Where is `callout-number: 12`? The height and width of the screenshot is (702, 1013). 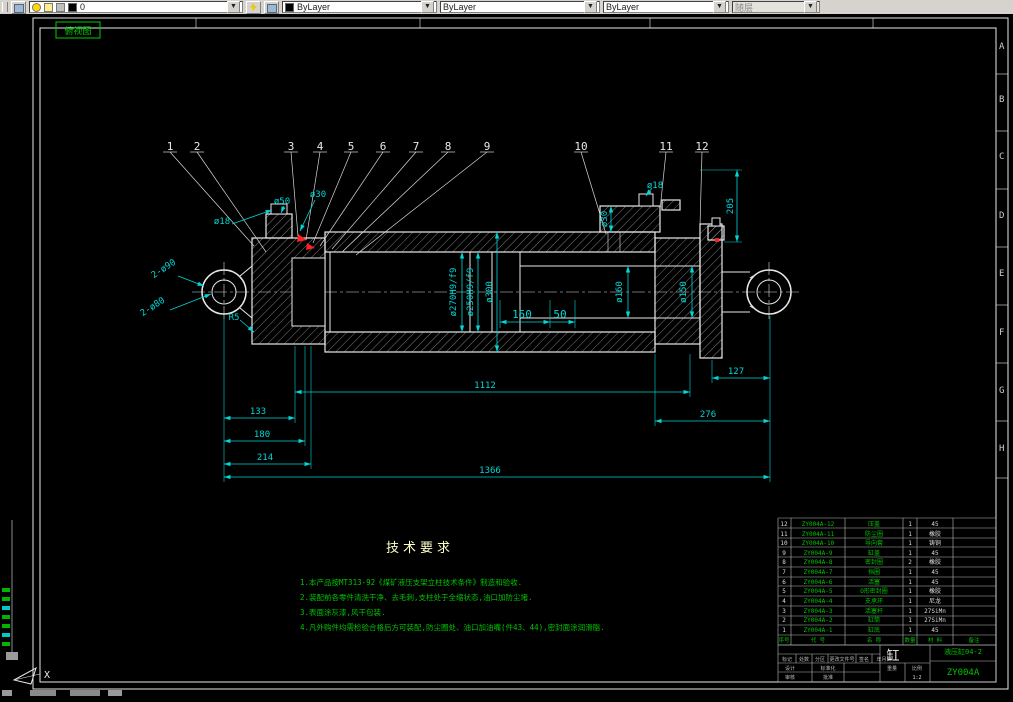 callout-number: 12 is located at coordinates (701, 146).